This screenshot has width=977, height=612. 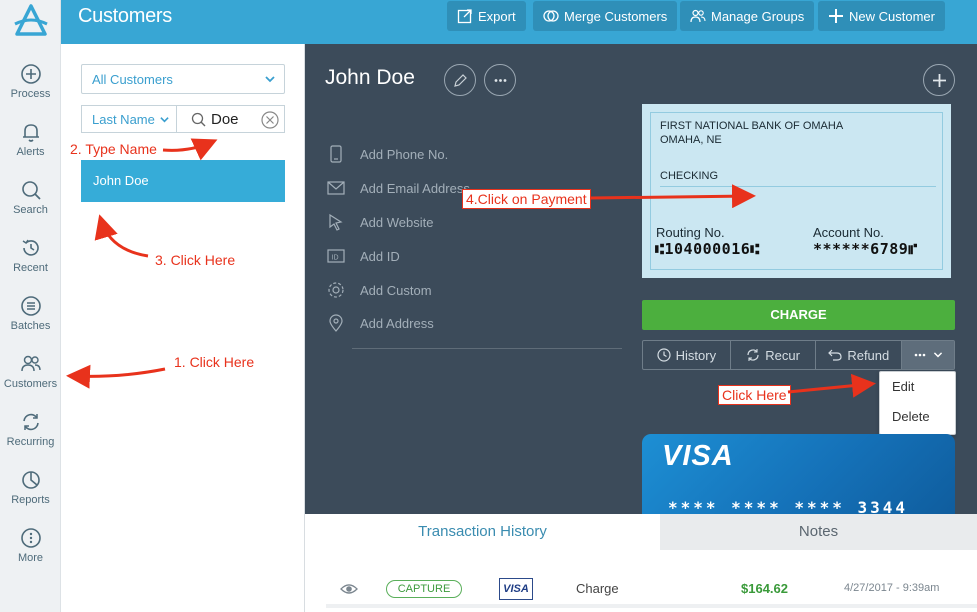 I want to click on bank-name-line1: FIRST NATIONAL BANK OF OMAHA, so click(x=752, y=126).